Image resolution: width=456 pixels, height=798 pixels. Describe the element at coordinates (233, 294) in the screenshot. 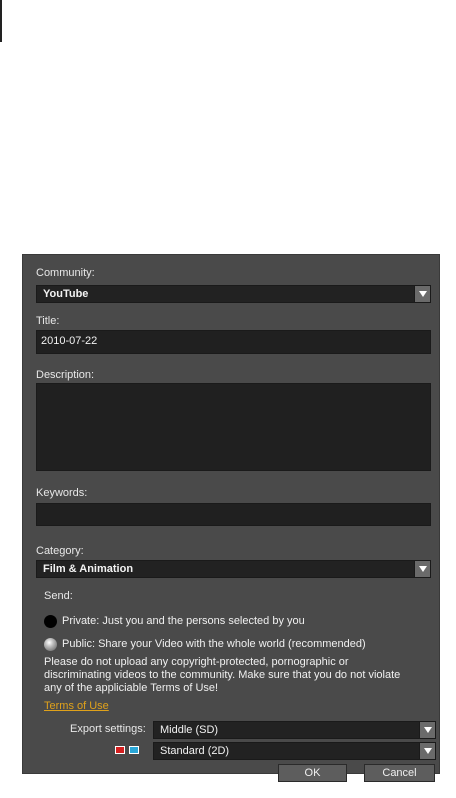

I see `community-select: YouTube` at that location.